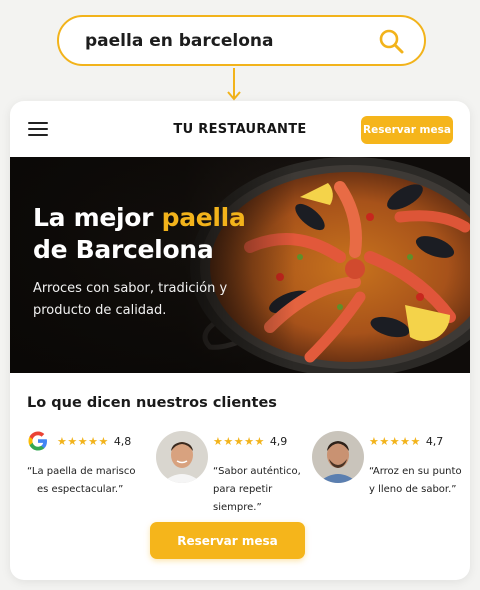 The image size is (480, 590). Describe the element at coordinates (37, 441) in the screenshot. I see `google-icon` at that location.